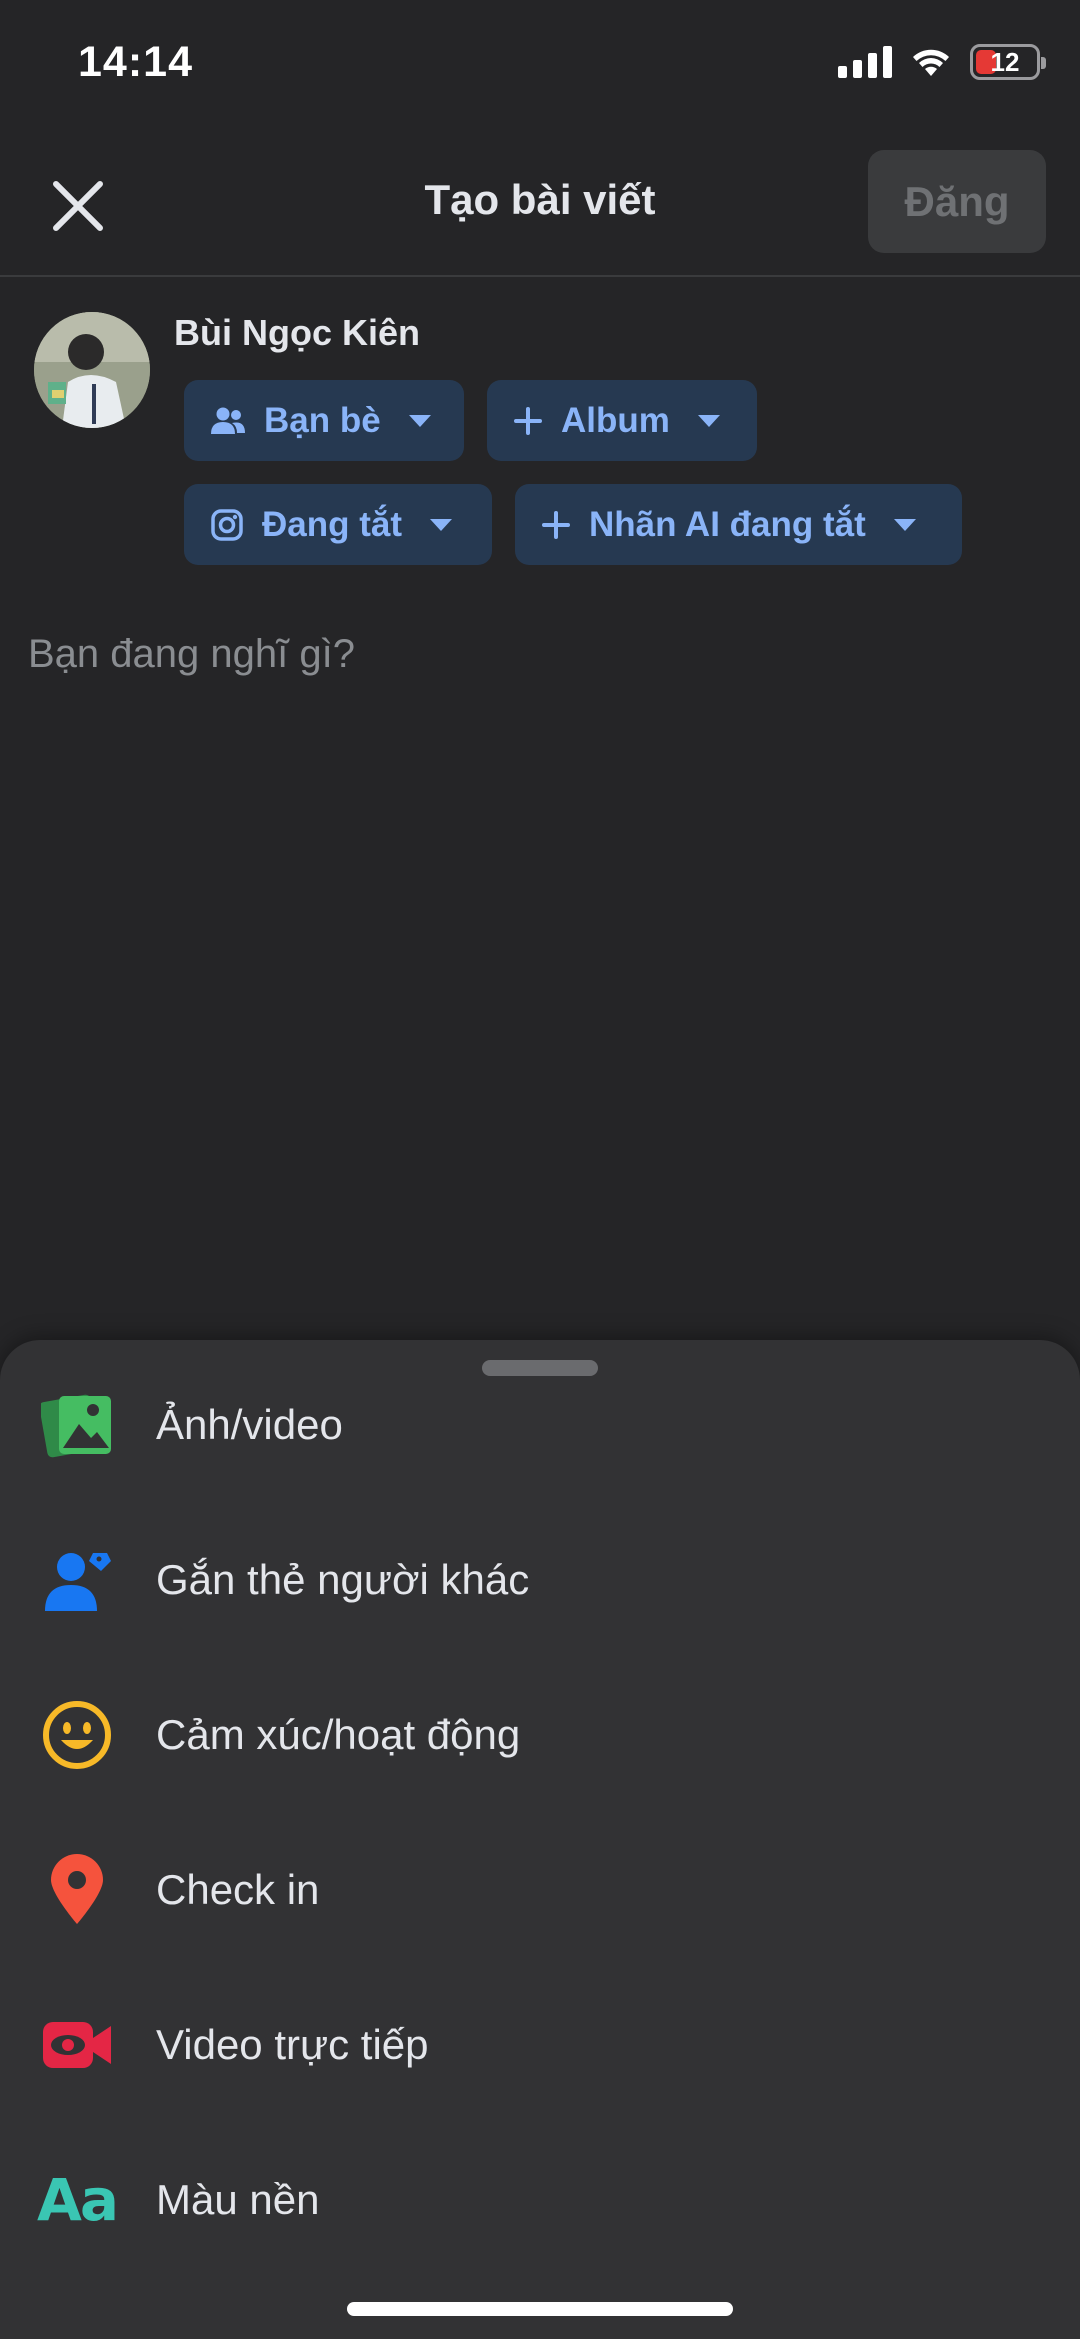  I want to click on instagram-share-button: Đang tắt, so click(338, 524).